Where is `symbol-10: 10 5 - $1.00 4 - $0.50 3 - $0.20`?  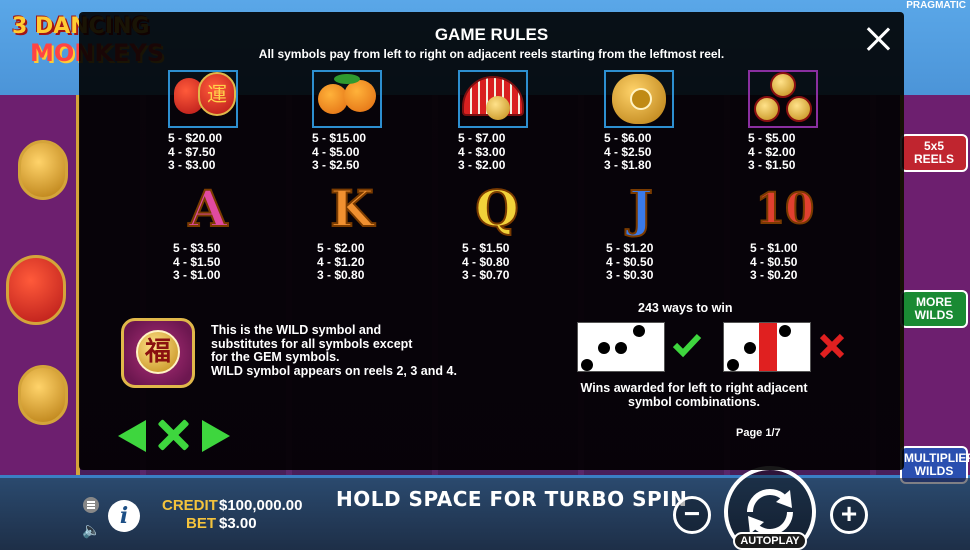
symbol-10: 10 5 - $1.00 4 - $0.50 3 - $0.20 is located at coordinates (785, 231).